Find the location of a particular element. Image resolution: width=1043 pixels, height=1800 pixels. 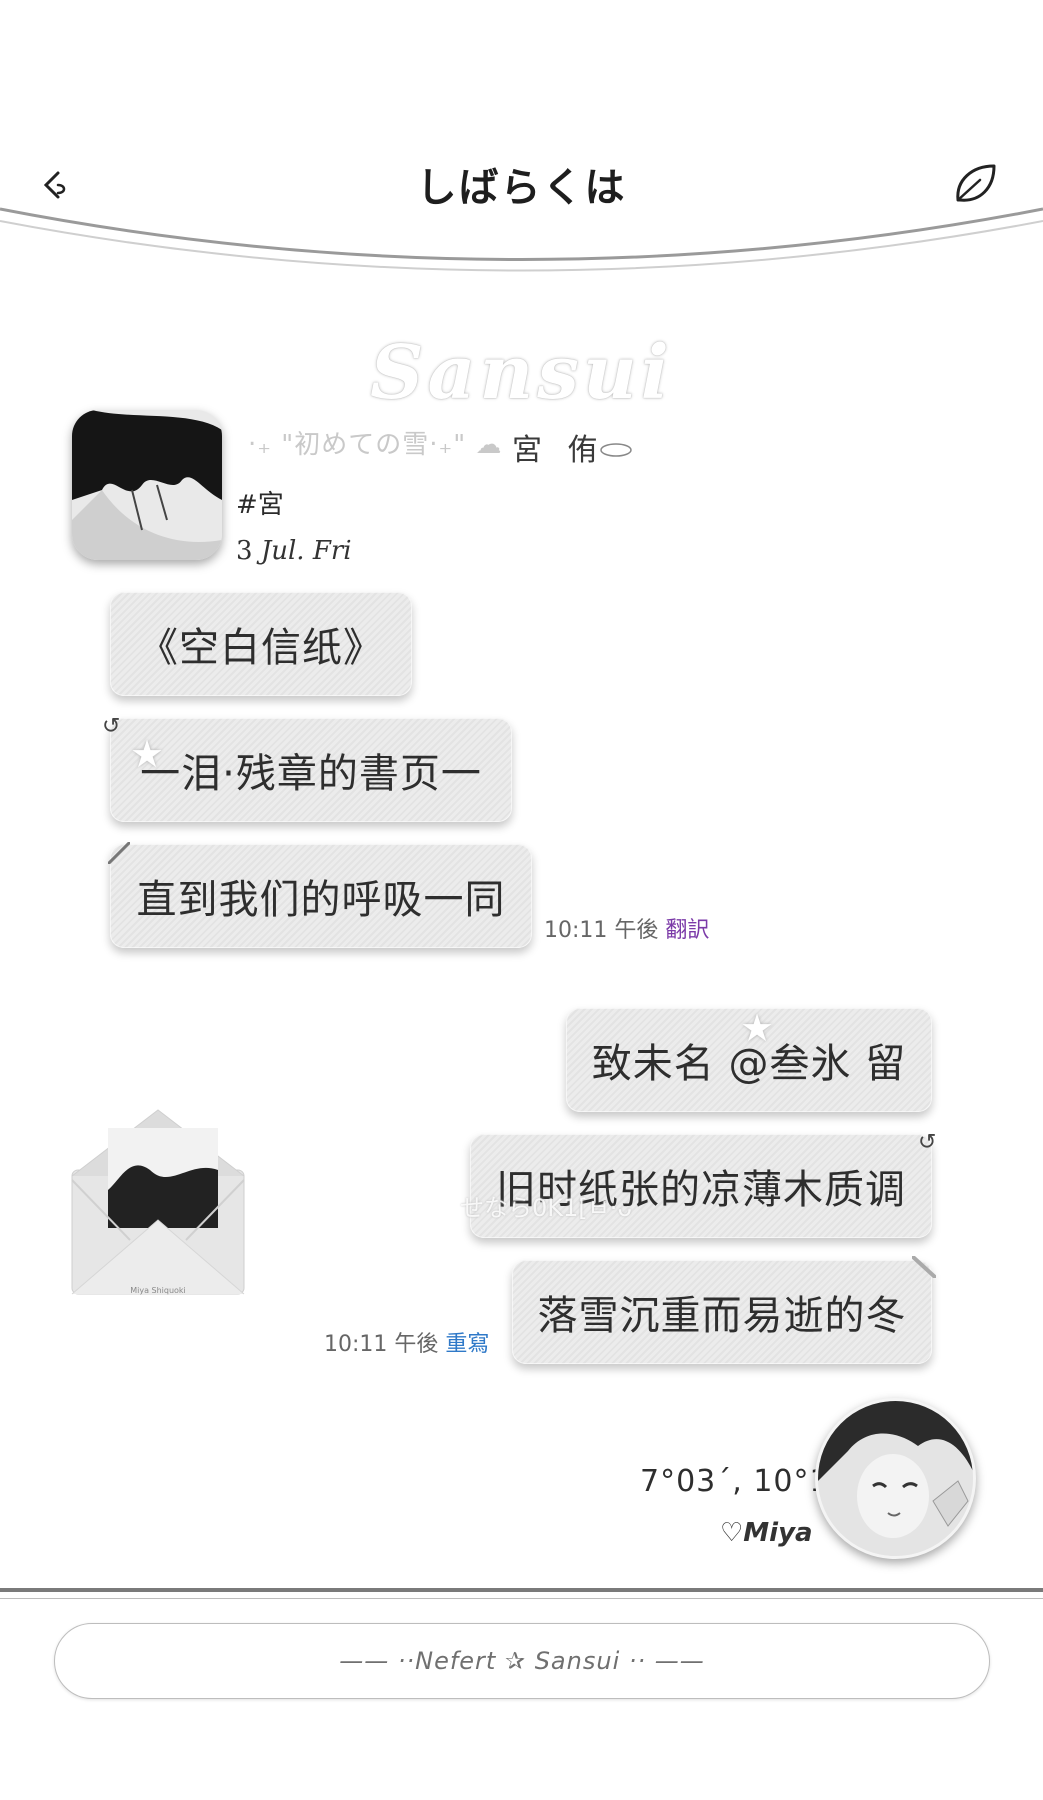

message-bubble: 直到我们的呼吸一同 is located at coordinates (321, 896).